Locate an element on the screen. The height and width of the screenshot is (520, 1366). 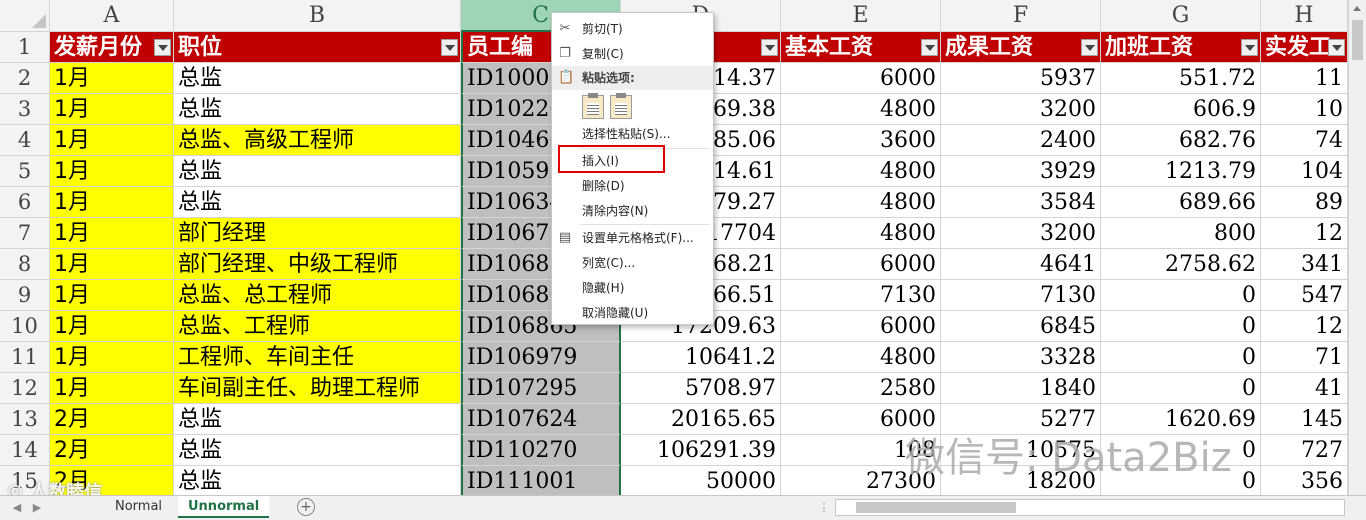
table-cell: ID107295 is located at coordinates (541, 388).